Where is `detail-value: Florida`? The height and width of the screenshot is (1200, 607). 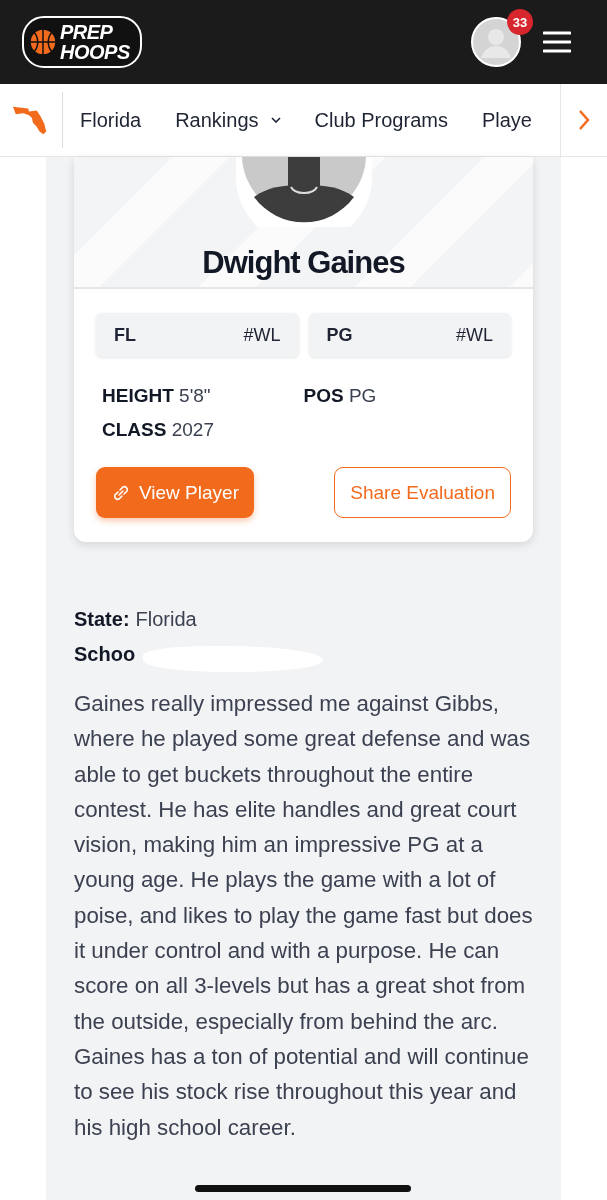 detail-value: Florida is located at coordinates (166, 619).